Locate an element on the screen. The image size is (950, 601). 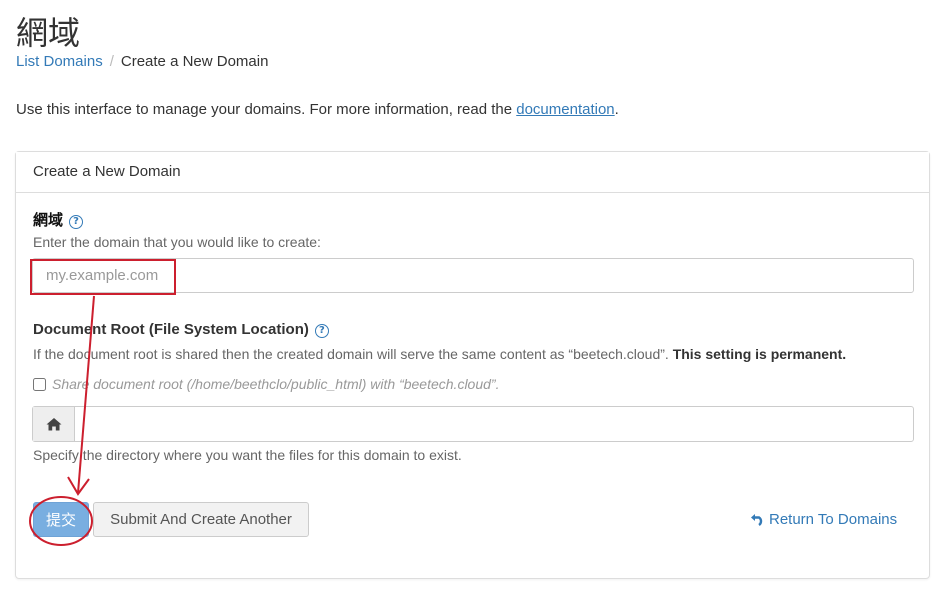
document-root-label-text: Document Root (File System Location) is located at coordinates (171, 329).